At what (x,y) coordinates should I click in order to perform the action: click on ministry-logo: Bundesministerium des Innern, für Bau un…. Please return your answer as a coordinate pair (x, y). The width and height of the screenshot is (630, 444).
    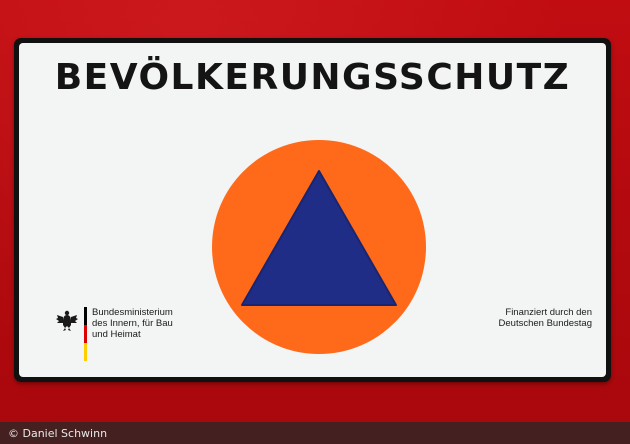
    Looking at the image, I should click on (156, 333).